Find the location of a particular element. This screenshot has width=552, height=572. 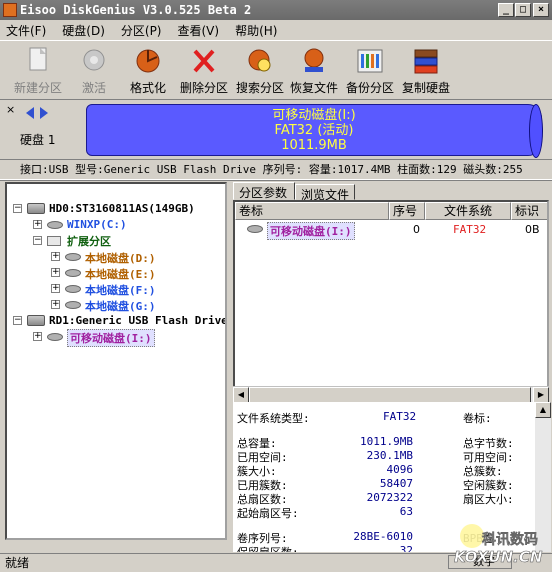

scroll-right-icon: ▶ is located at coordinates (541, 395).